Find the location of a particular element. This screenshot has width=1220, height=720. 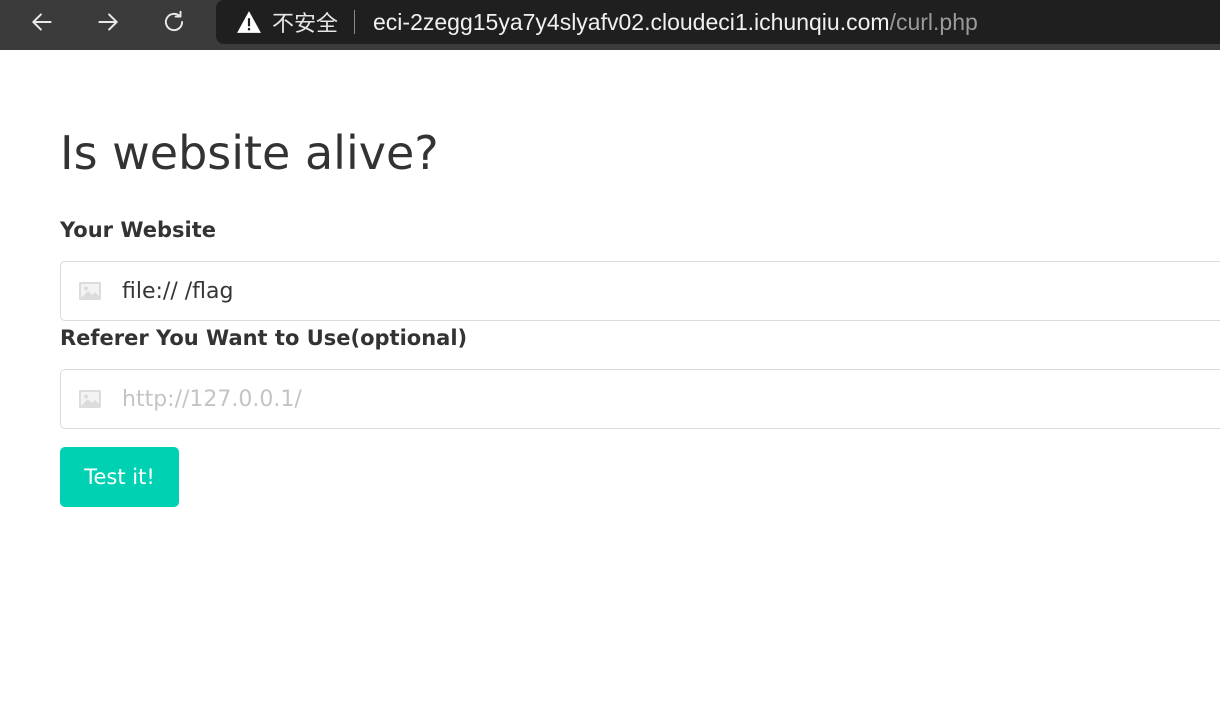

back-arrow-icon is located at coordinates (42, 22).